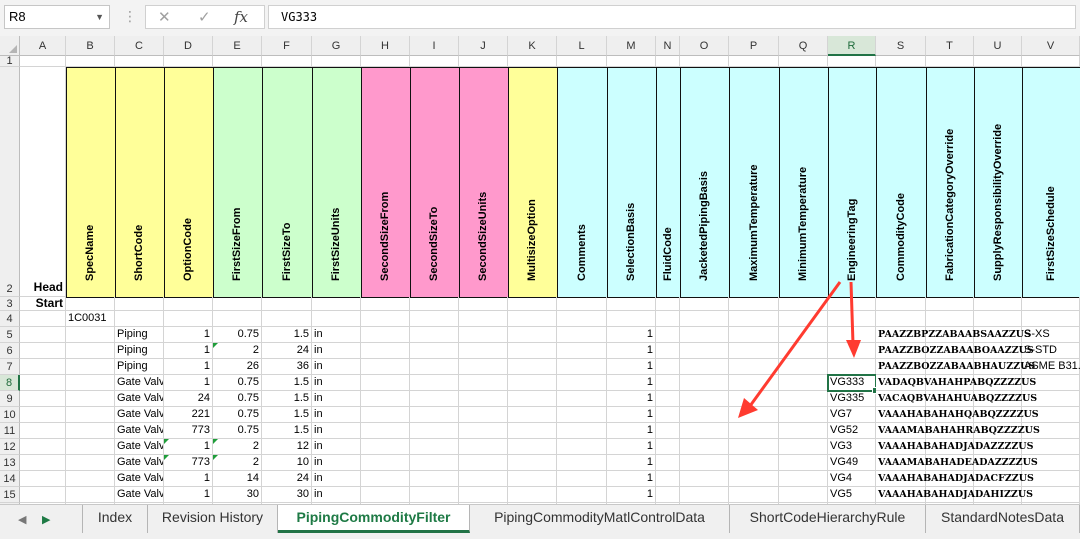 The width and height of the screenshot is (1080, 539). What do you see at coordinates (237, 415) in the screenshot?
I see `cell-e10: 0.75` at bounding box center [237, 415].